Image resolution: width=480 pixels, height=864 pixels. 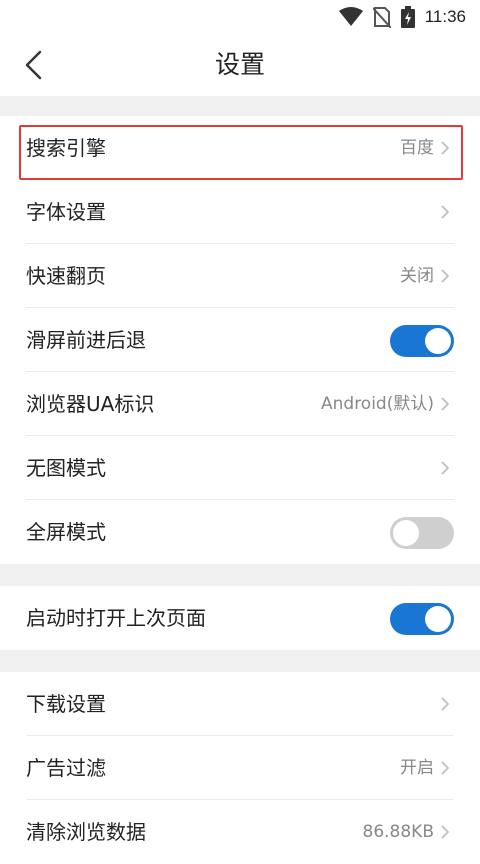 I want to click on setting-value: 开启, so click(x=417, y=768).